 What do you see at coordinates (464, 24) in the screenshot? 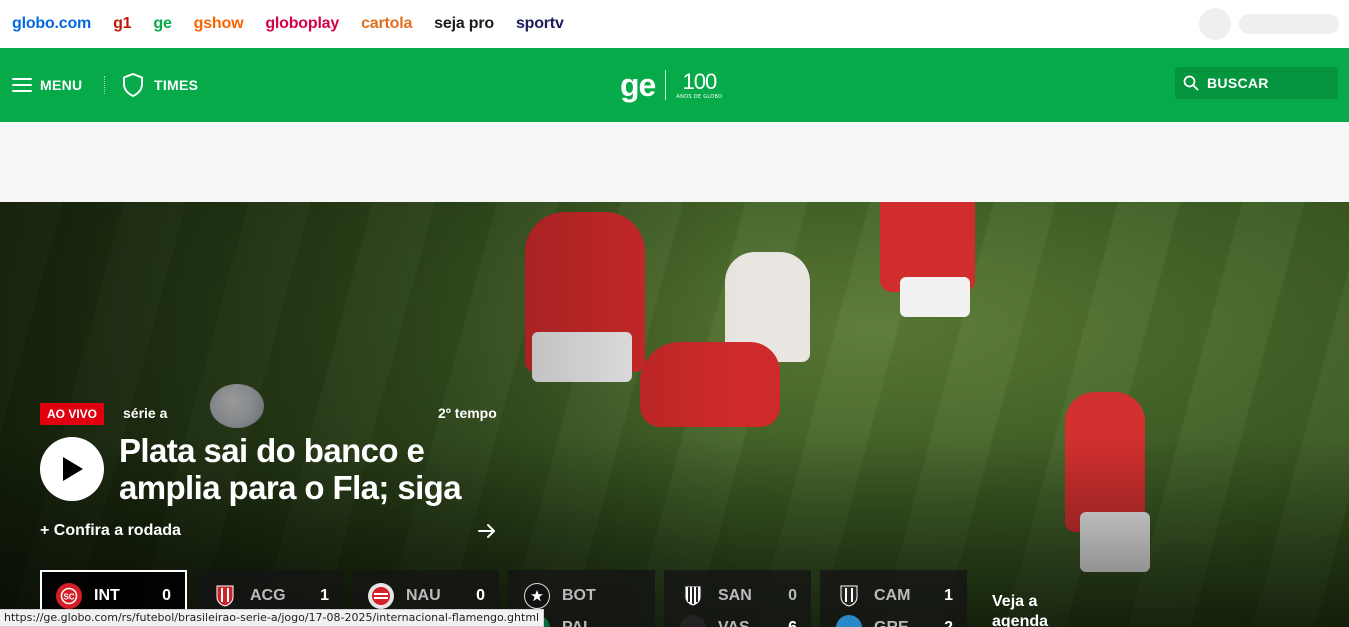
I see `brand-link-seja-pro: seja pro` at bounding box center [464, 24].